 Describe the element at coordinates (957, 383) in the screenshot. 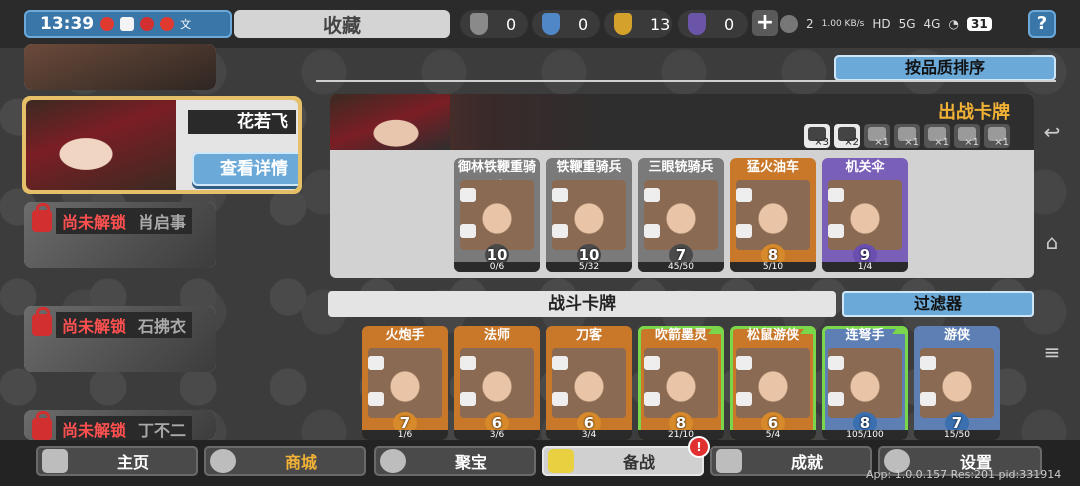

I see `unit-card: 游侠 7 15/50` at that location.